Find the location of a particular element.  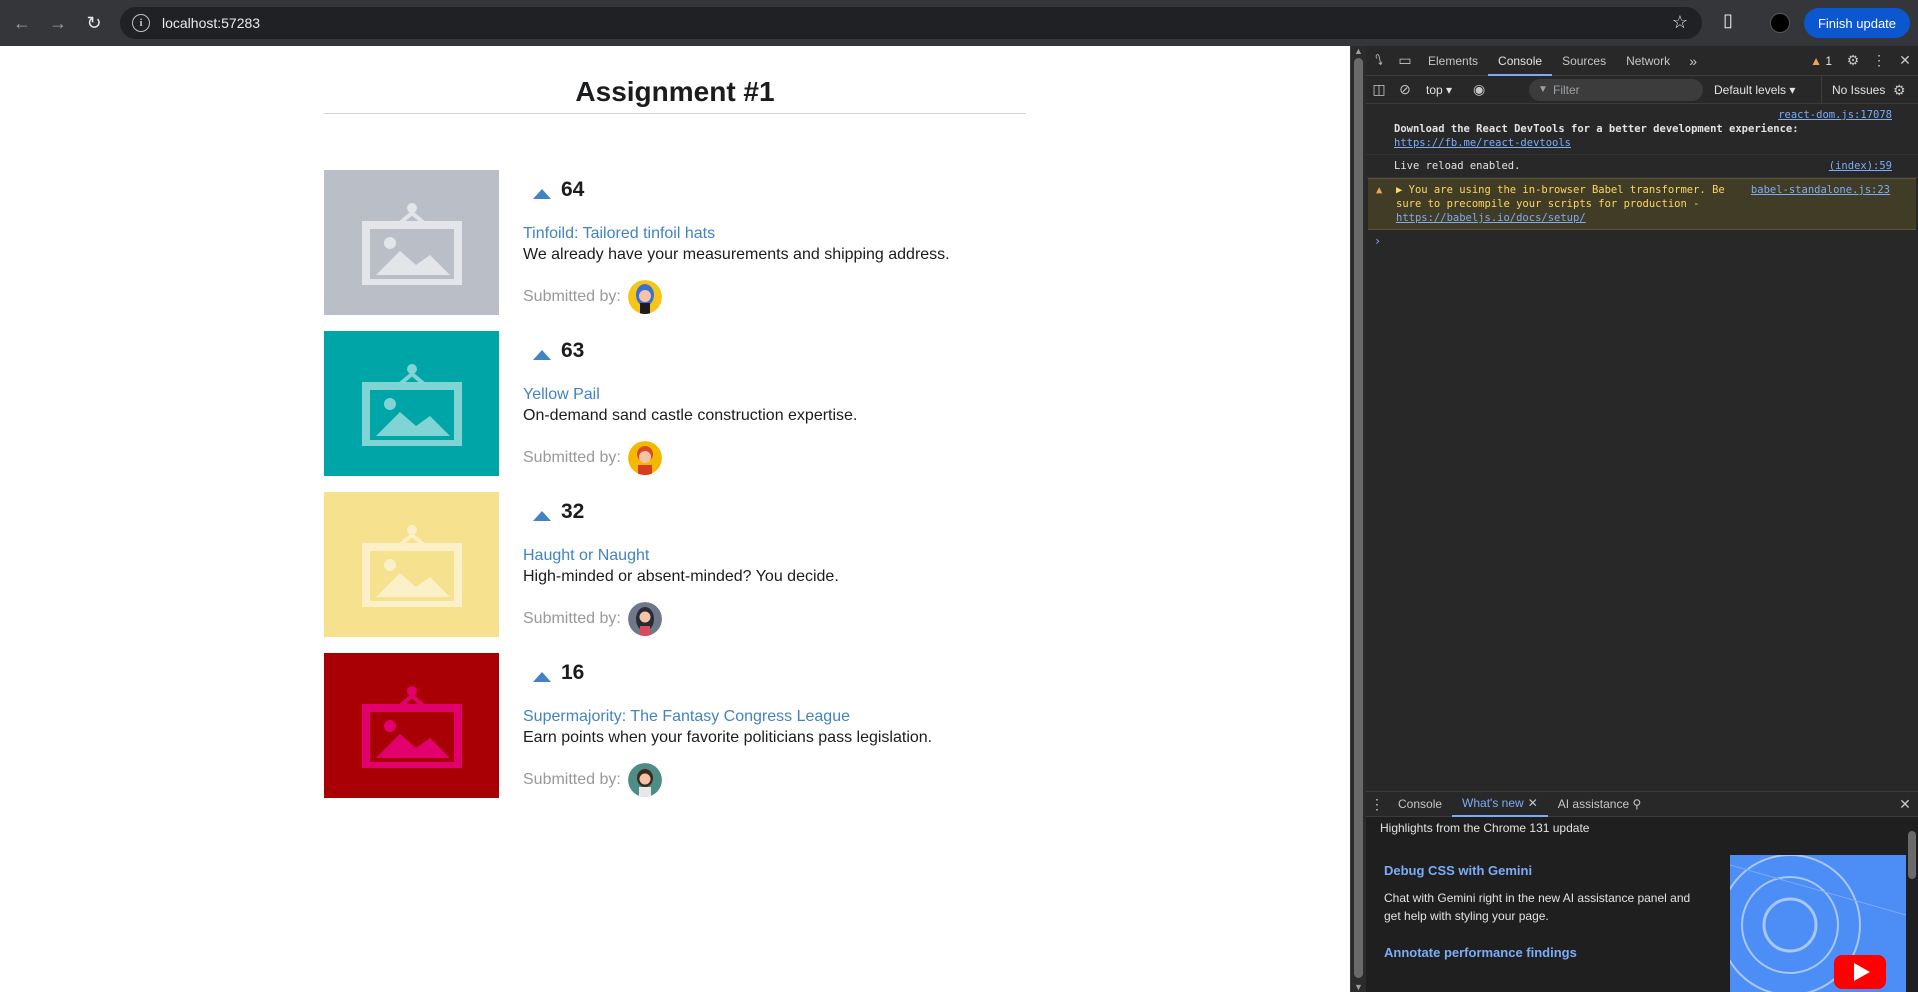

forward-arrow-icon: → is located at coordinates (58, 23).